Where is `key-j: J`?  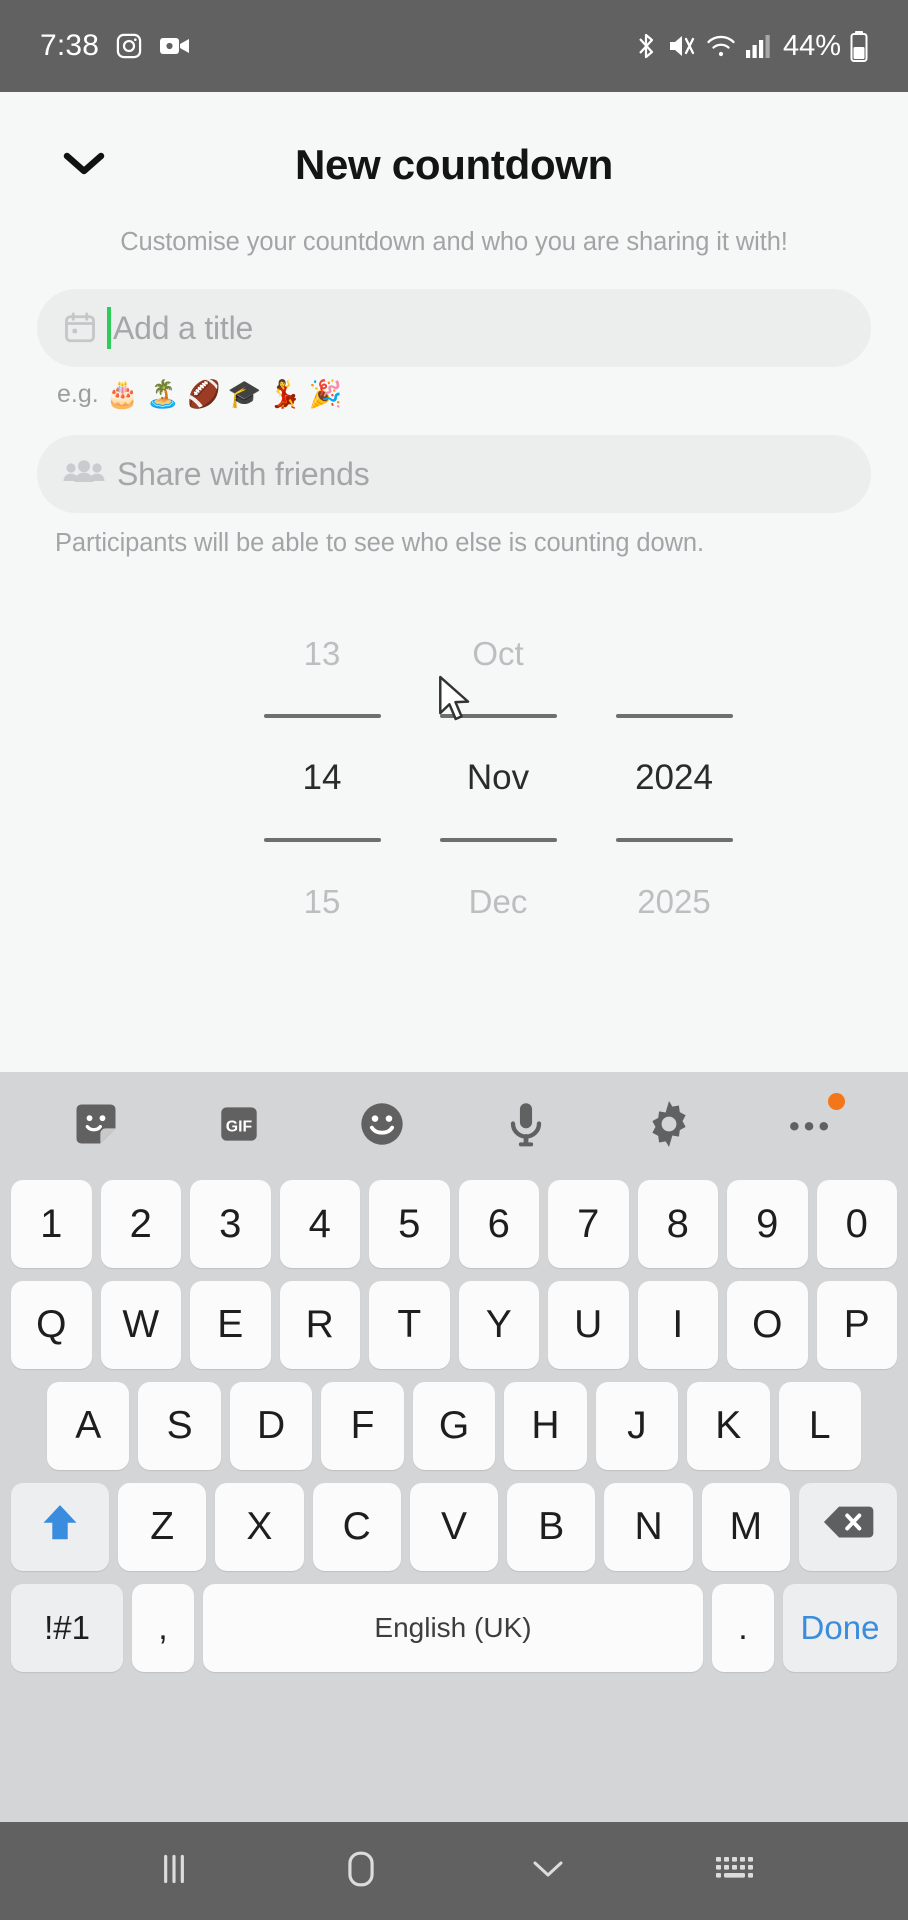
key-j: J is located at coordinates (637, 1426).